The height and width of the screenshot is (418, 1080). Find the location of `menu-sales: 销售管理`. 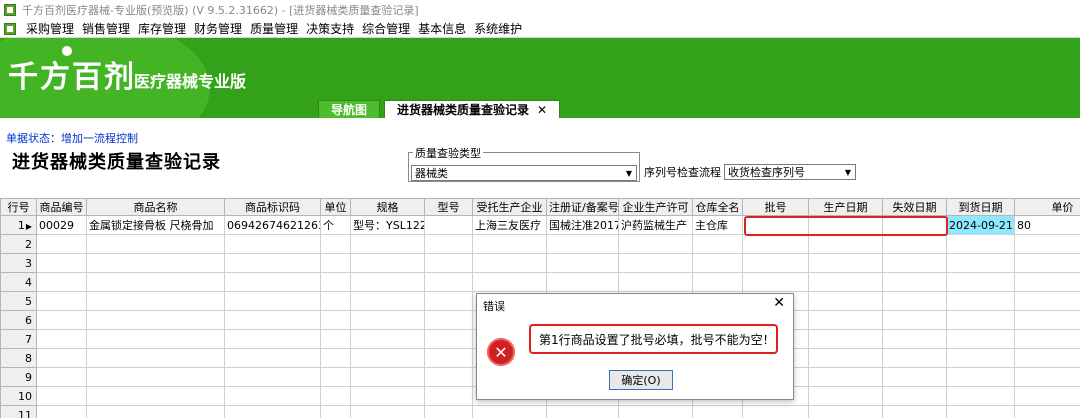

menu-sales: 销售管理 is located at coordinates (106, 28).